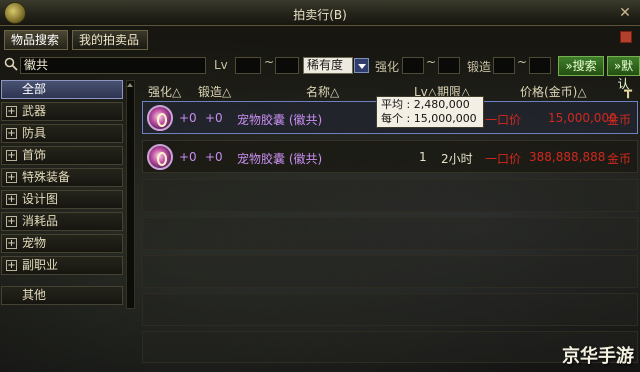 This screenshot has width=640, height=372. Describe the element at coordinates (623, 73) in the screenshot. I see `reset-button: »默认` at that location.